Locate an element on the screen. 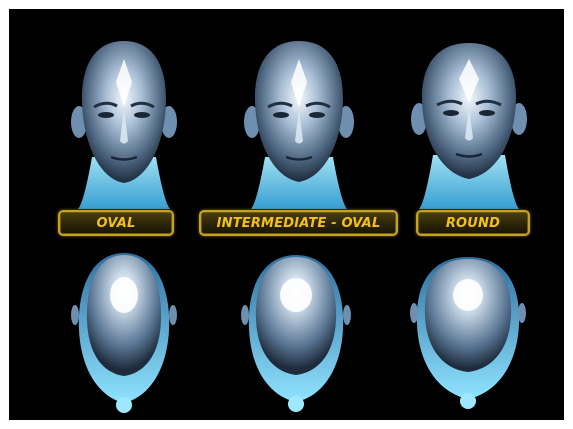 The height and width of the screenshot is (429, 573). round-label: ROUND is located at coordinates (473, 223).